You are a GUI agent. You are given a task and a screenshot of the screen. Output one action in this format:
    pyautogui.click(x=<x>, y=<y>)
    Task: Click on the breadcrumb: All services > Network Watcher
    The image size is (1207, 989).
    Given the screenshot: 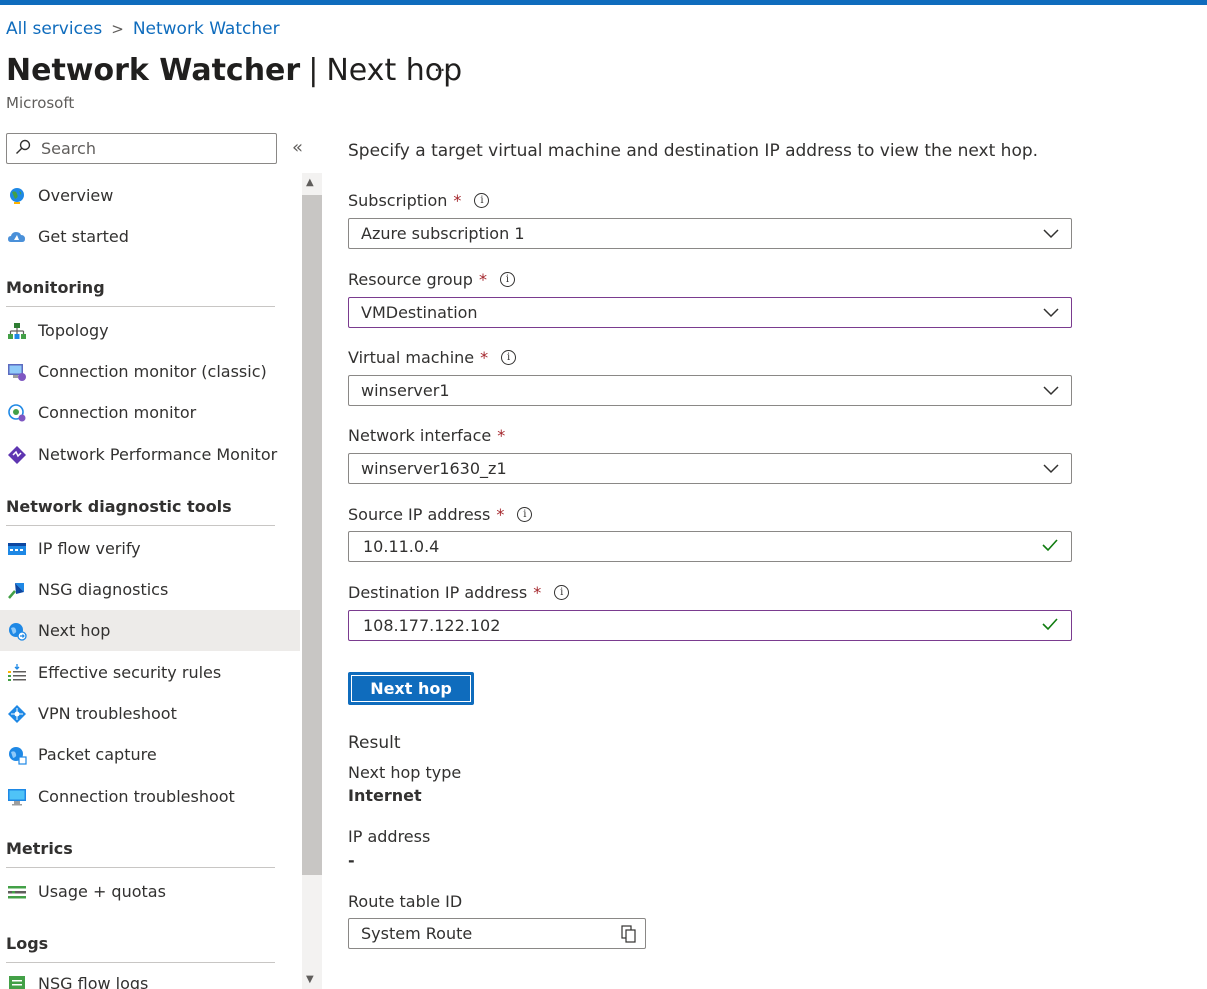 What is the action you would take?
    pyautogui.click(x=143, y=29)
    